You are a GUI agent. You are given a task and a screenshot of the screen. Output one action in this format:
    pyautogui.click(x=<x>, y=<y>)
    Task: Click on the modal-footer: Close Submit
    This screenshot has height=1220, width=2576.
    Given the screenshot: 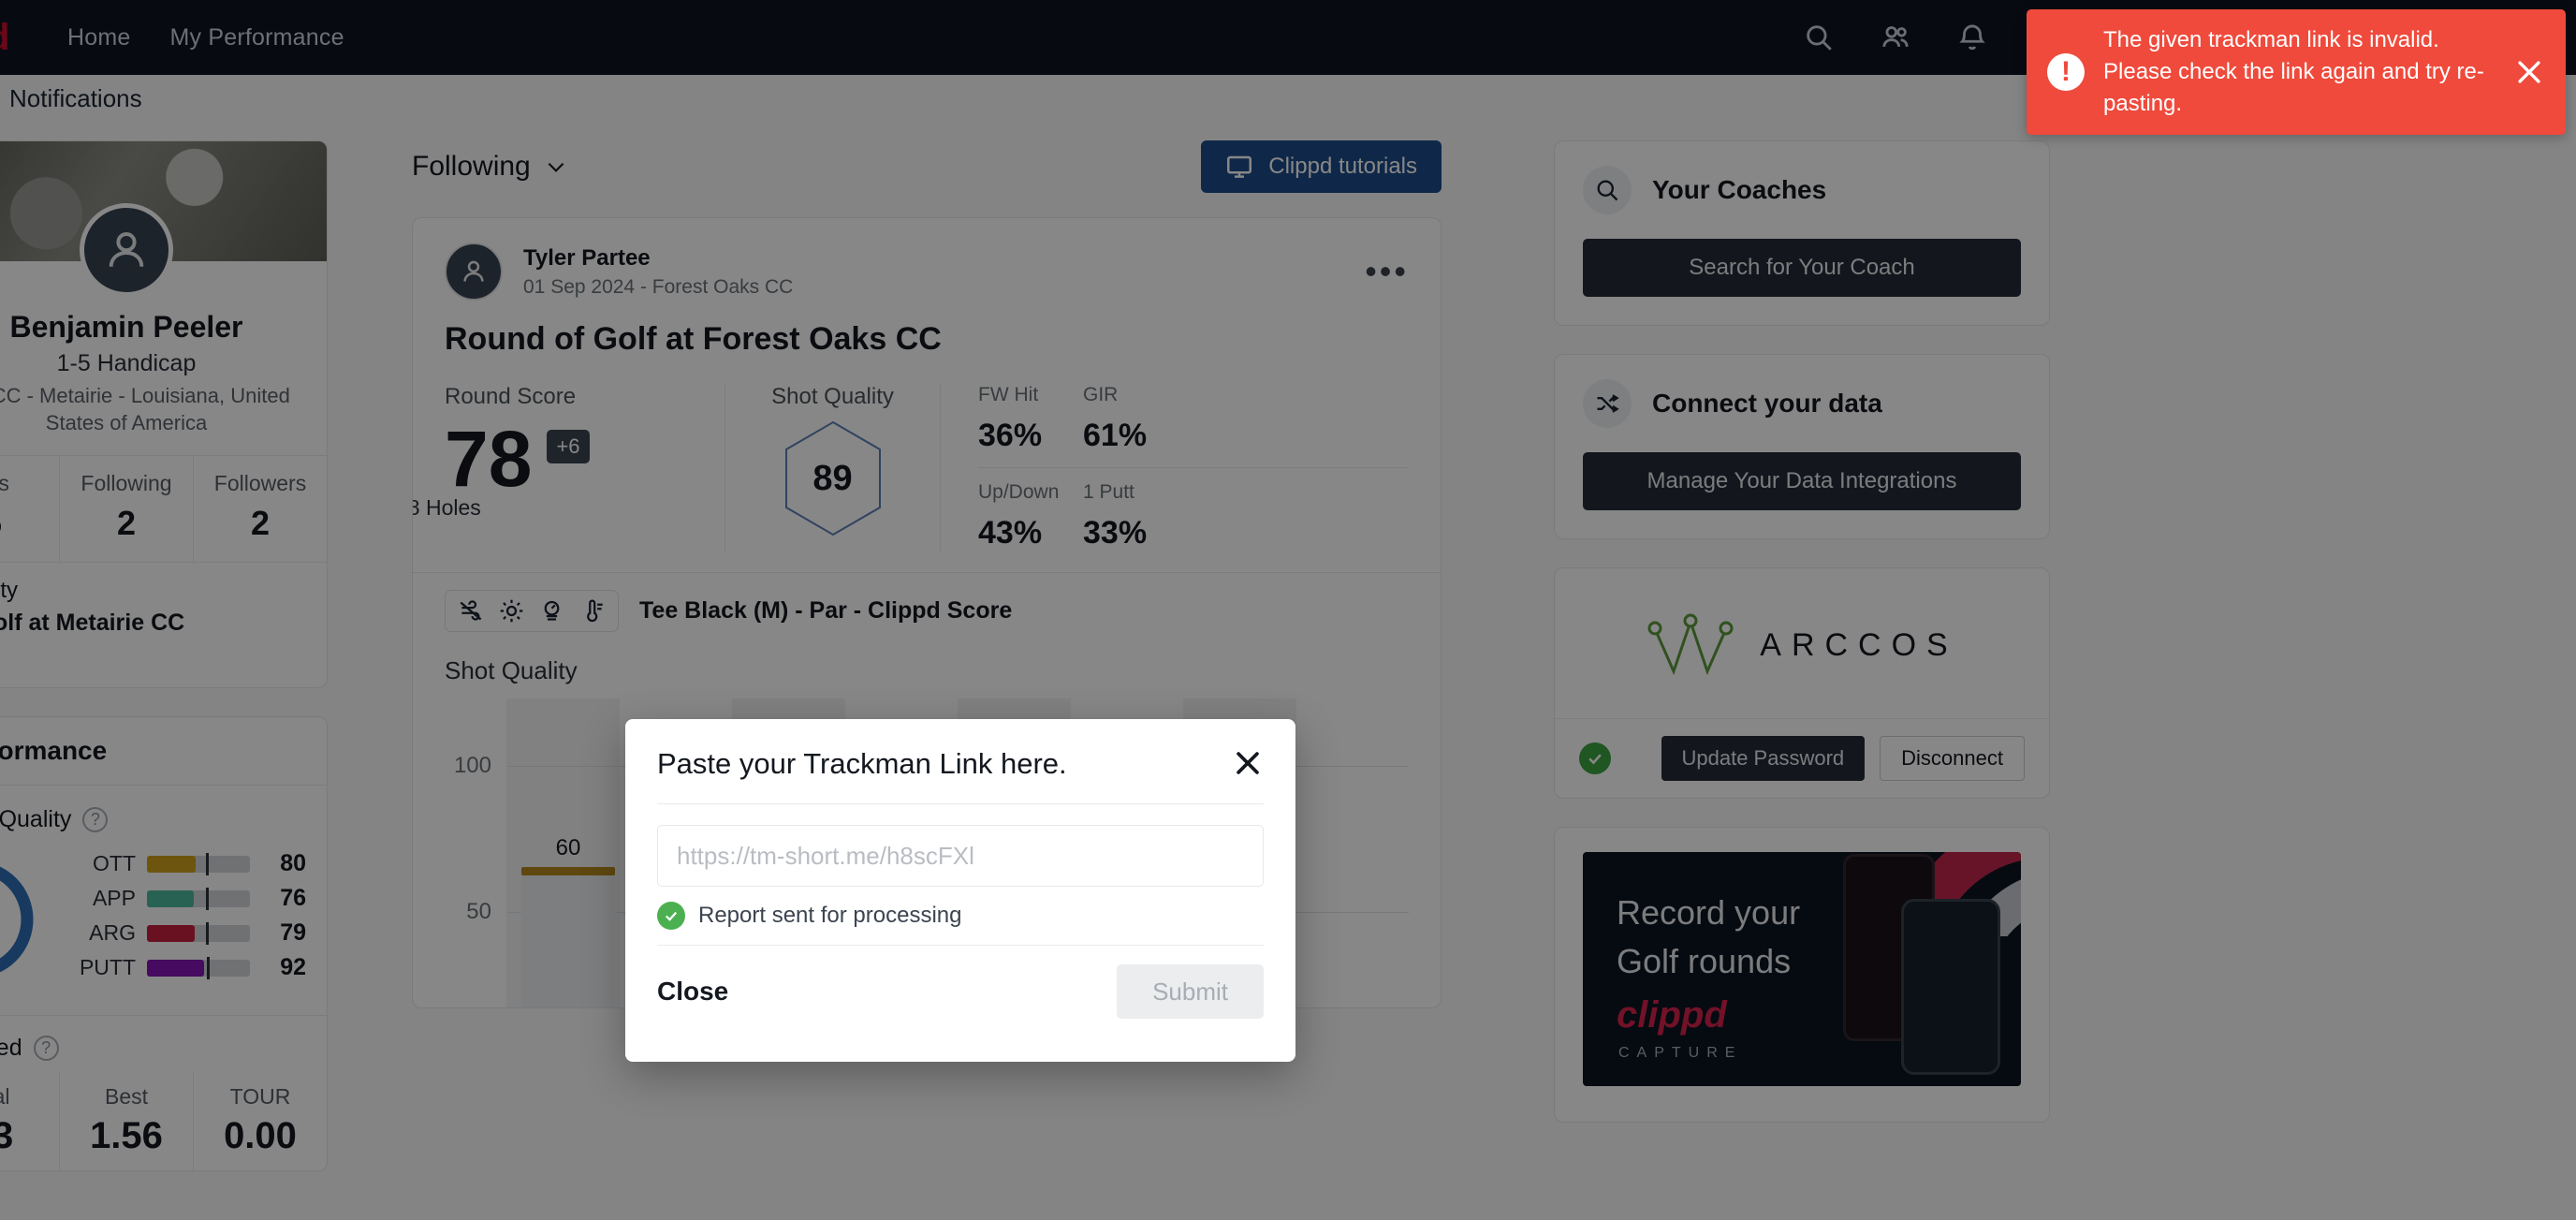 What is the action you would take?
    pyautogui.click(x=960, y=982)
    